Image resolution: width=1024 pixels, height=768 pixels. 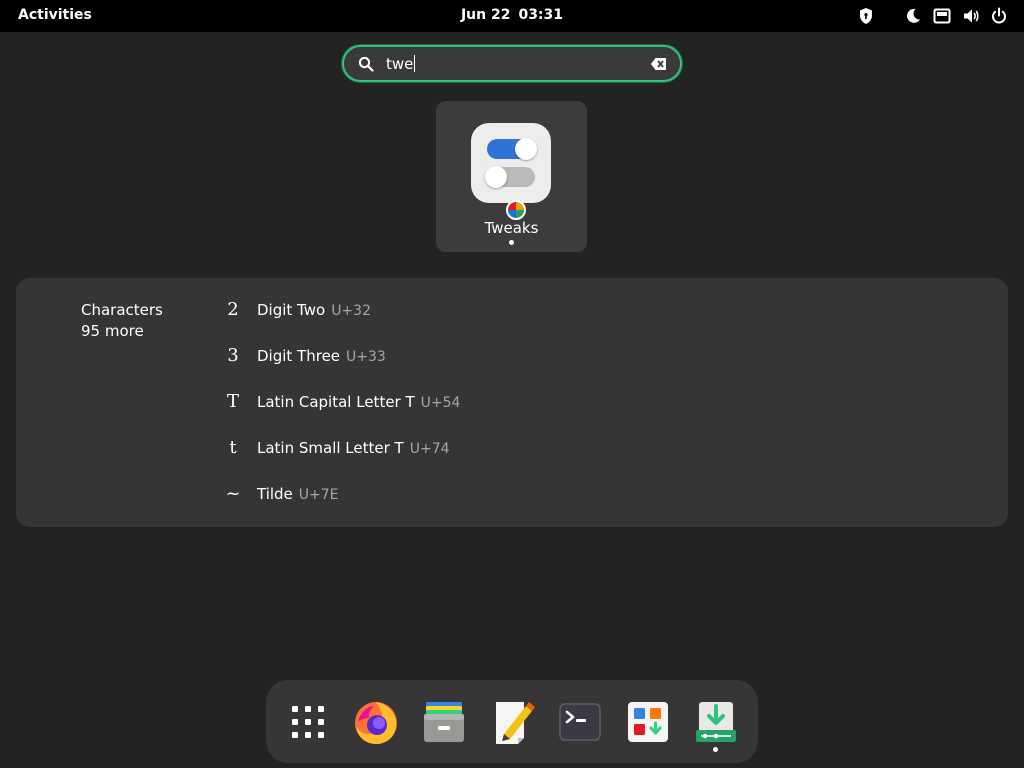 What do you see at coordinates (291, 310) in the screenshot?
I see `character-name: Digit Two` at bounding box center [291, 310].